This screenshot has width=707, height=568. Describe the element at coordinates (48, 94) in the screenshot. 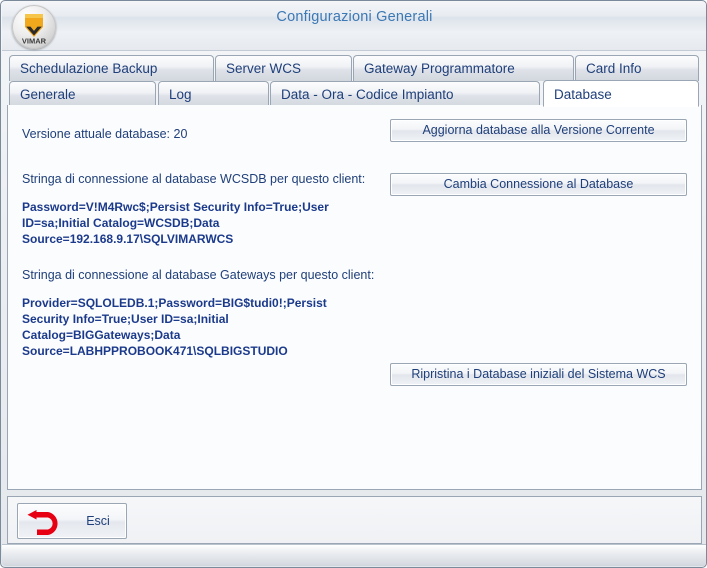

I see `tab-label: Generale` at that location.